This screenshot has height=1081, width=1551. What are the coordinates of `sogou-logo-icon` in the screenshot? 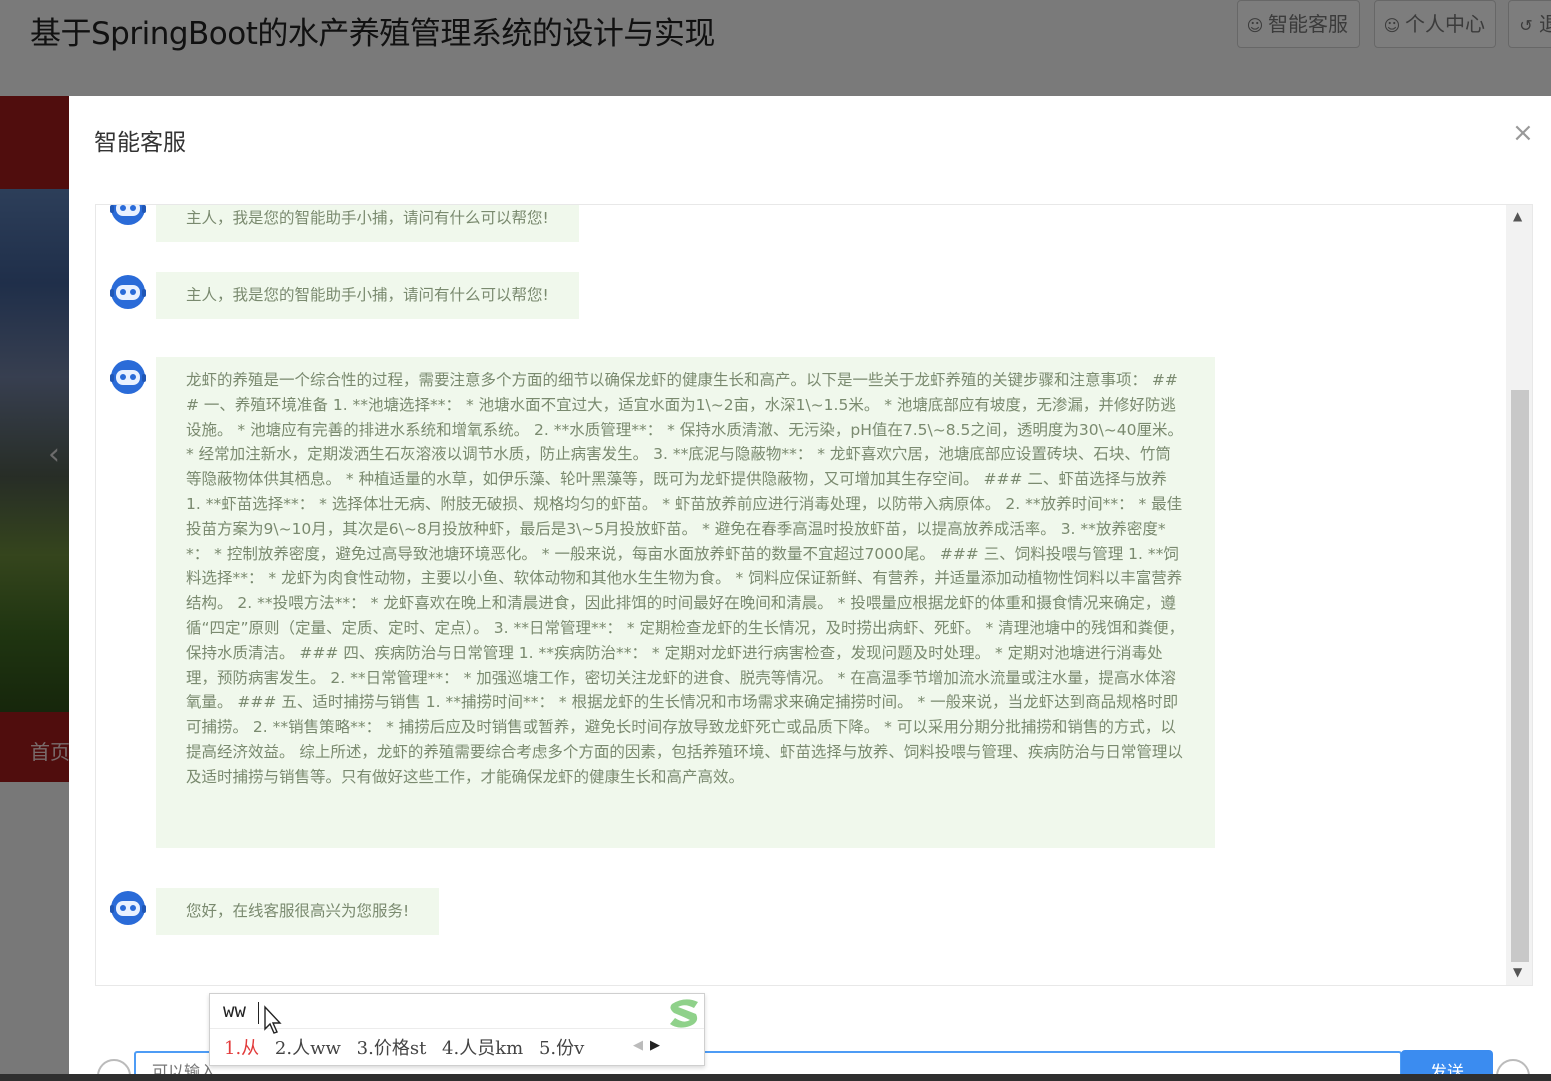 It's located at (685, 1013).